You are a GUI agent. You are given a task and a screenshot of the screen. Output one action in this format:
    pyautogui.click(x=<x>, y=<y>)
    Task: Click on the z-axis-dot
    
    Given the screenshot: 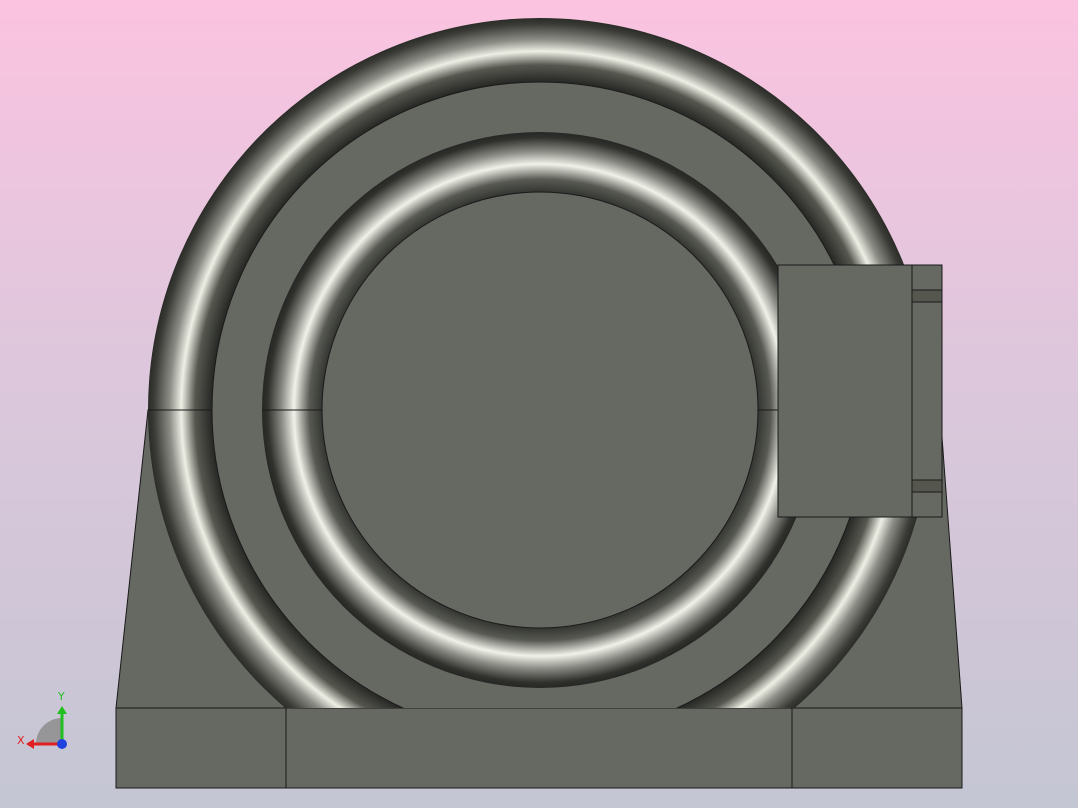 What is the action you would take?
    pyautogui.click(x=62, y=744)
    